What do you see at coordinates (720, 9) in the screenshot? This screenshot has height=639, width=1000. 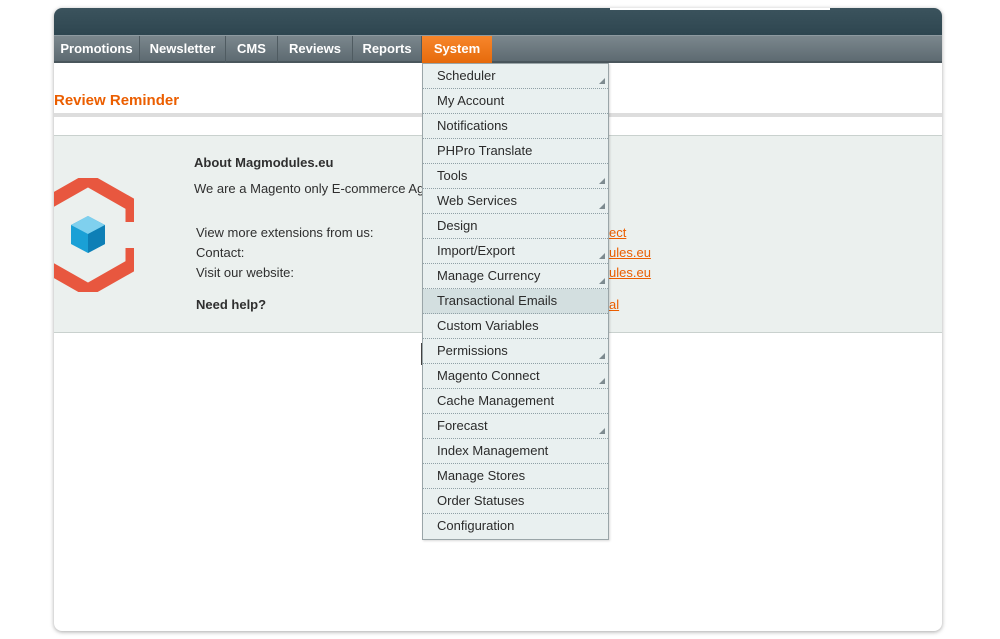 I see `global-search-bar` at bounding box center [720, 9].